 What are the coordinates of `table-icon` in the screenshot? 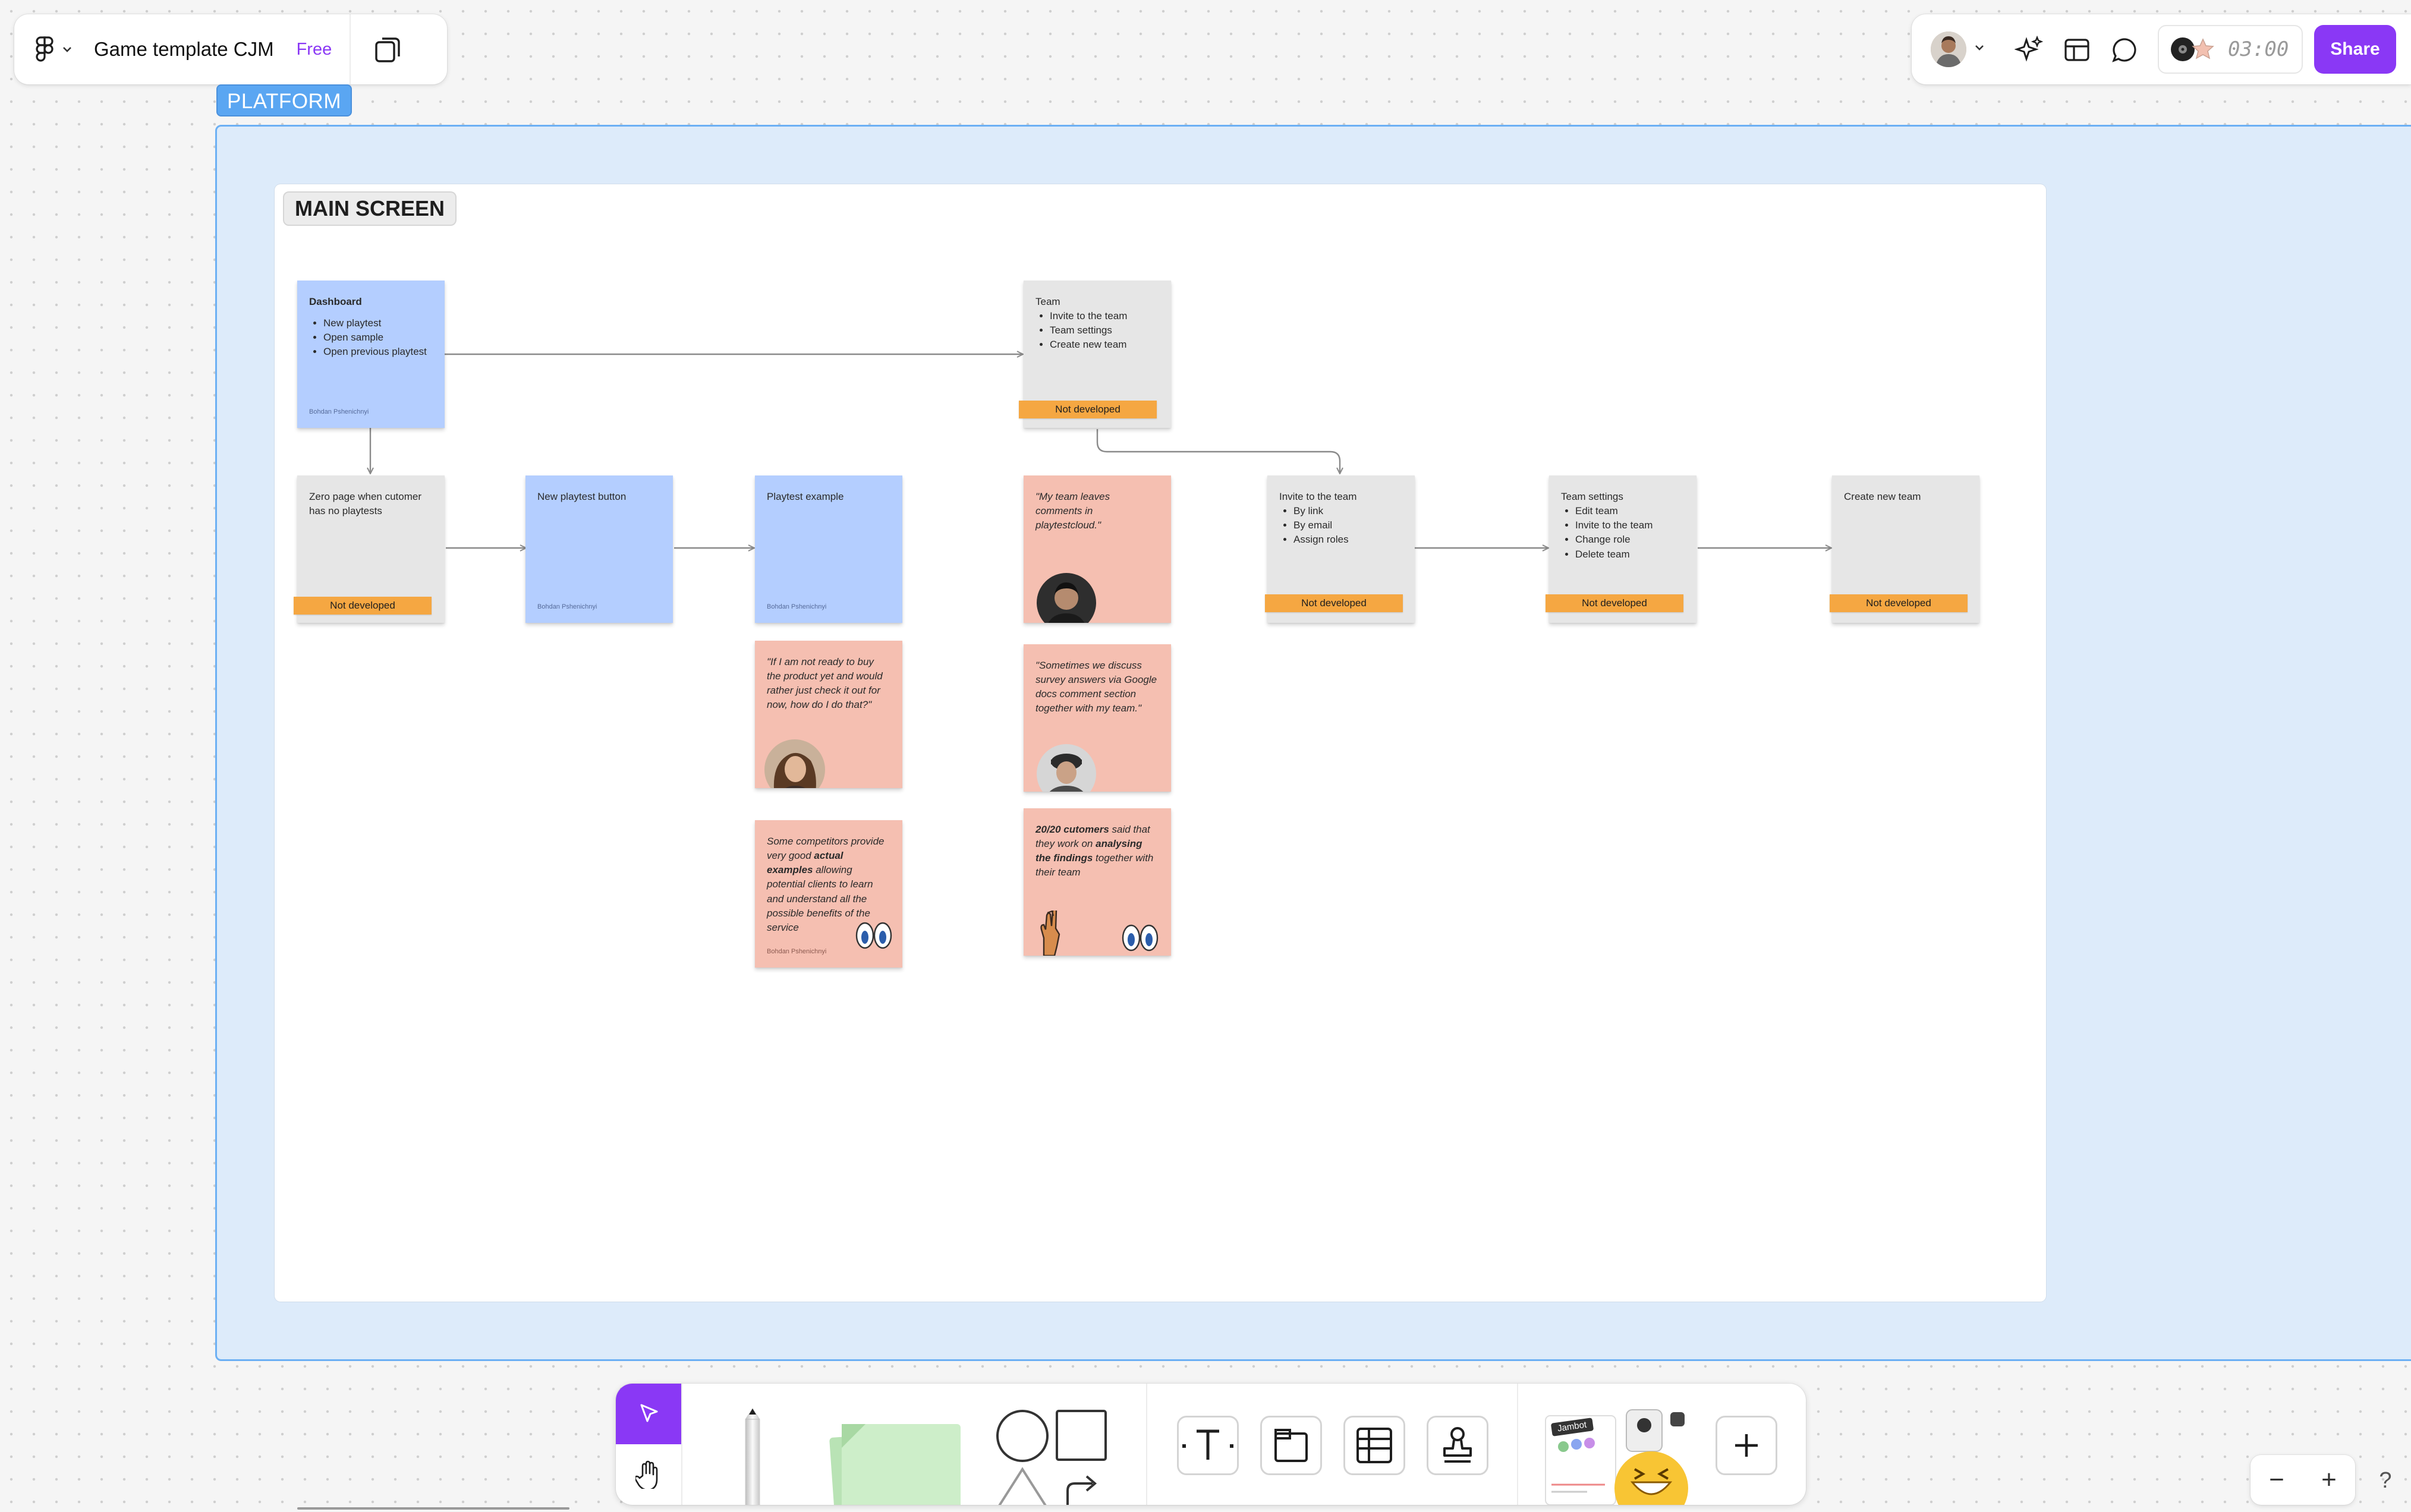 It's located at (1374, 1445).